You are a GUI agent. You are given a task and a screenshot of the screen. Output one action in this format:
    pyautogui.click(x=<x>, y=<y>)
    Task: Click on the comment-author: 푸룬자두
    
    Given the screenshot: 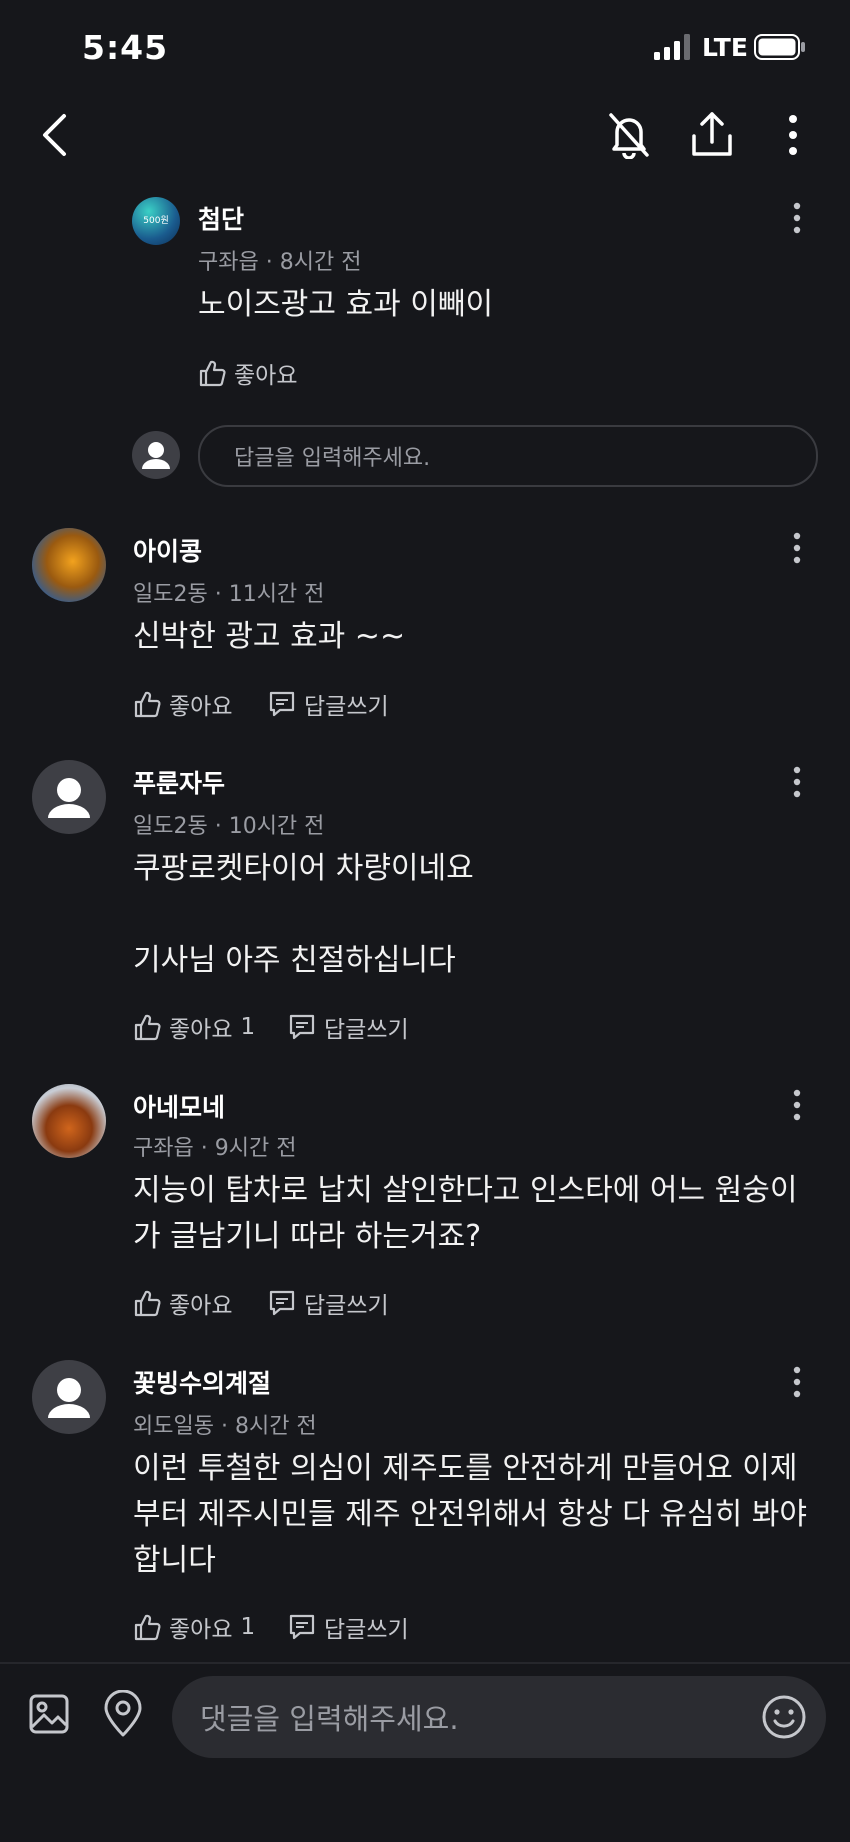 What is the action you would take?
    pyautogui.click(x=179, y=782)
    